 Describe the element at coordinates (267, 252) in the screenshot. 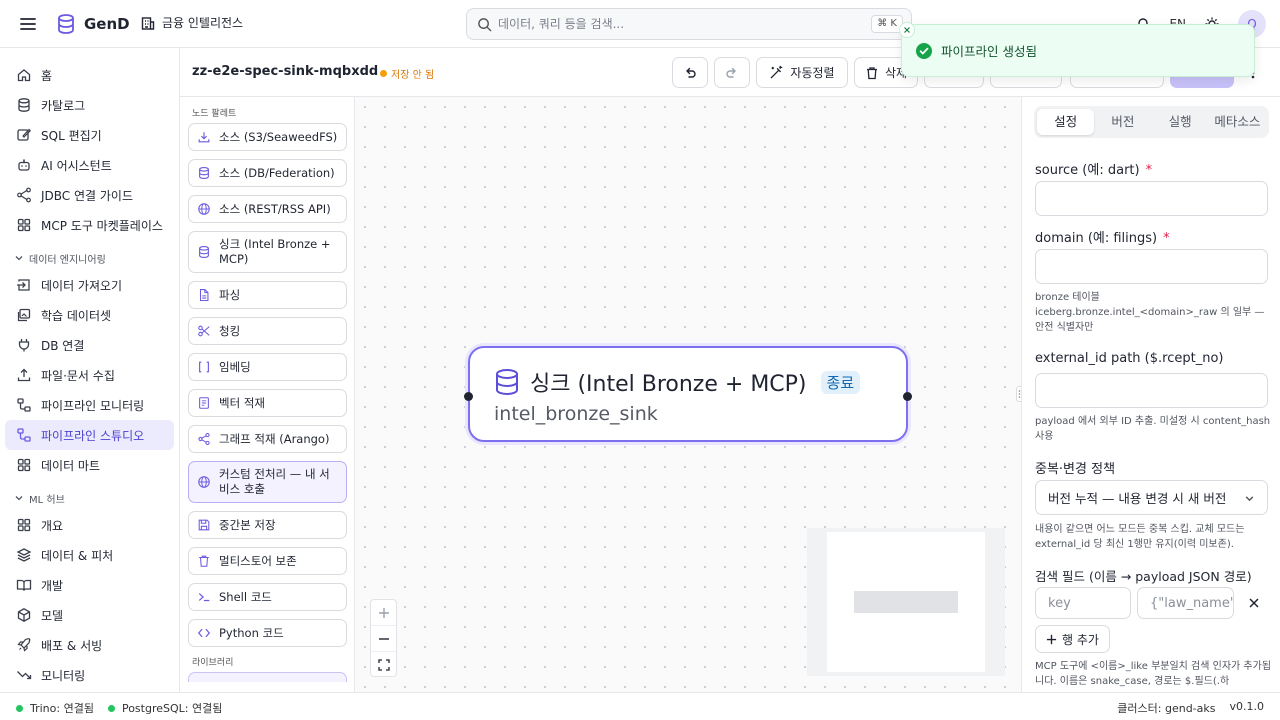

I see `palette-item-3: 싱크 (Intel Bronze + MCP)` at that location.